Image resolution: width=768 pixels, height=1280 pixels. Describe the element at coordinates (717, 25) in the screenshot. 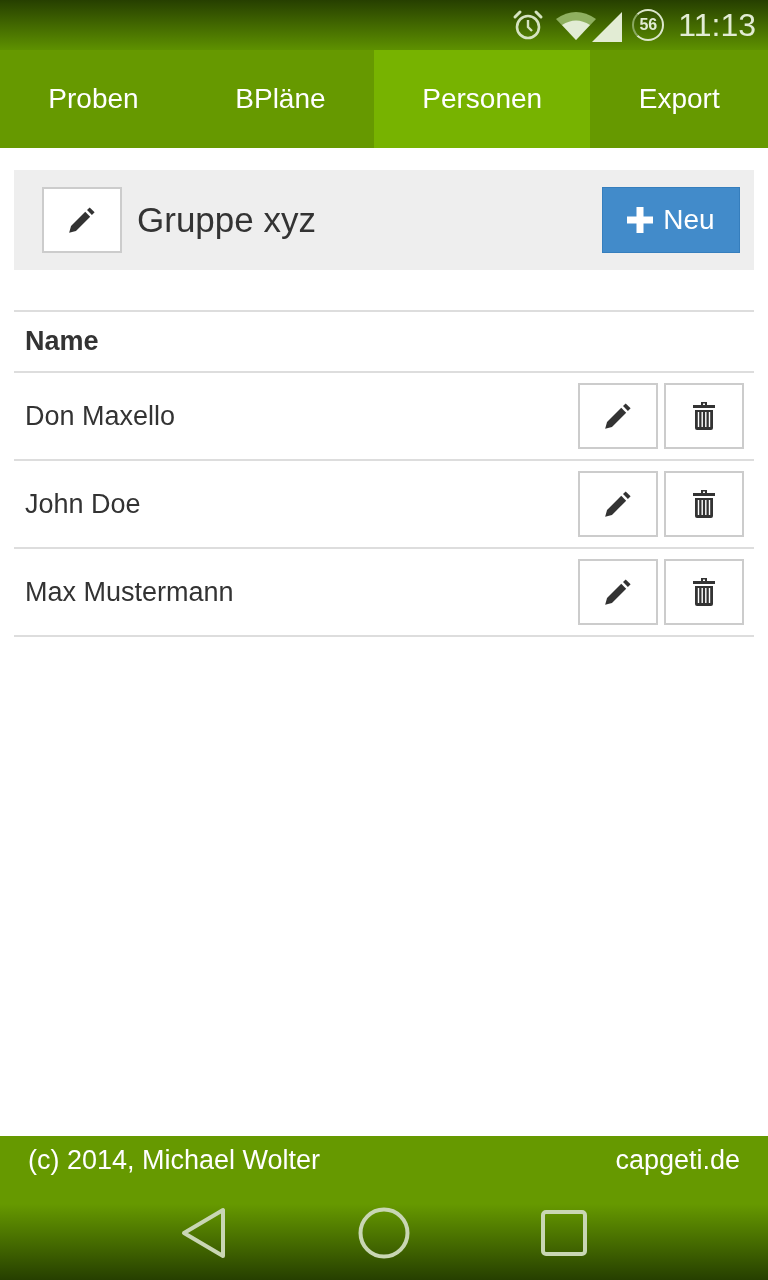

I see `clock-time: 11:13` at that location.